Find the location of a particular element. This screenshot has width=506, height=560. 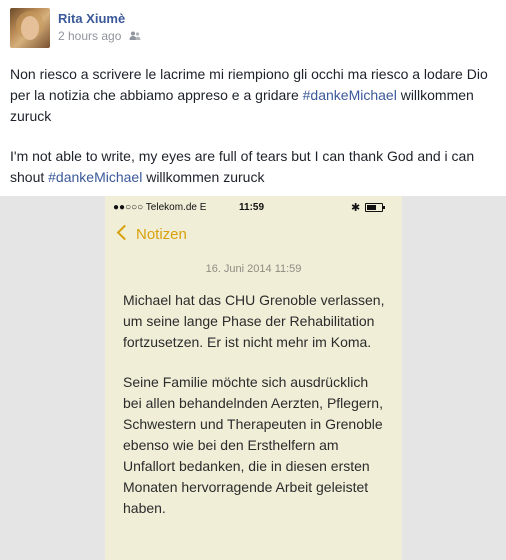

phone-clock: 11:59 is located at coordinates (252, 207).